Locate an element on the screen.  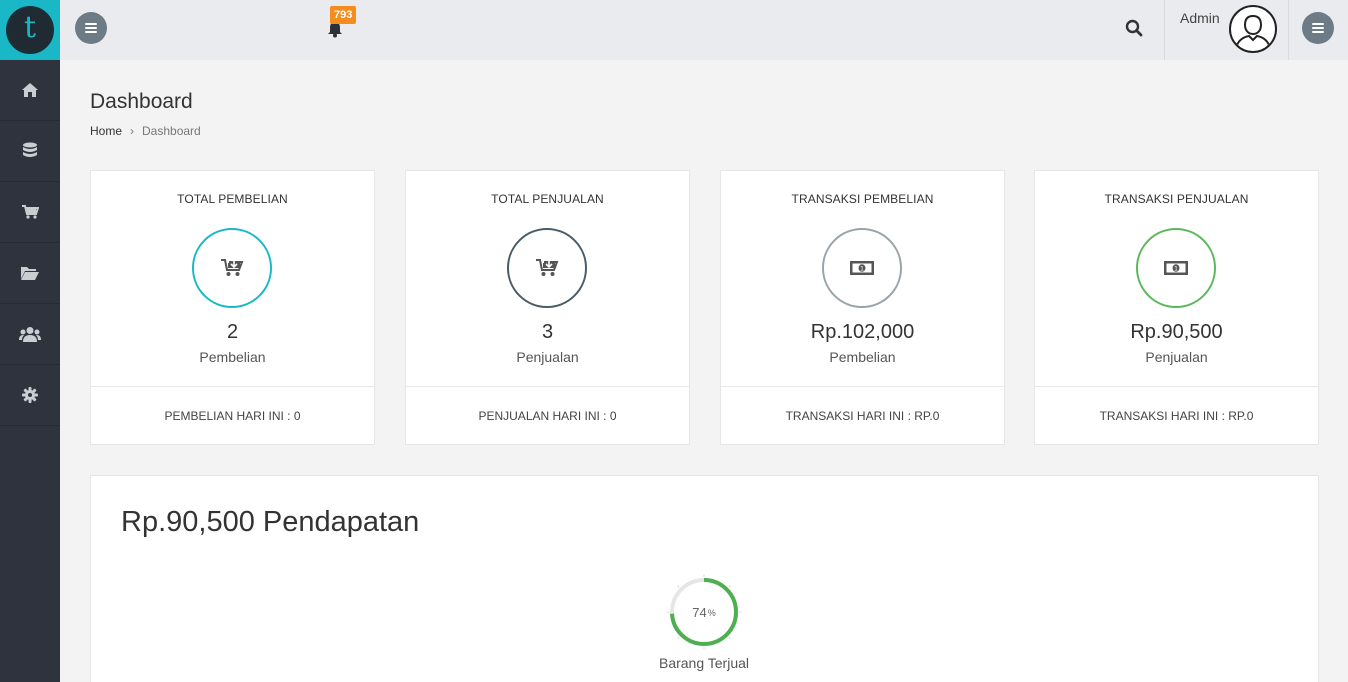
sidebar-item-users is located at coordinates (30, 334).